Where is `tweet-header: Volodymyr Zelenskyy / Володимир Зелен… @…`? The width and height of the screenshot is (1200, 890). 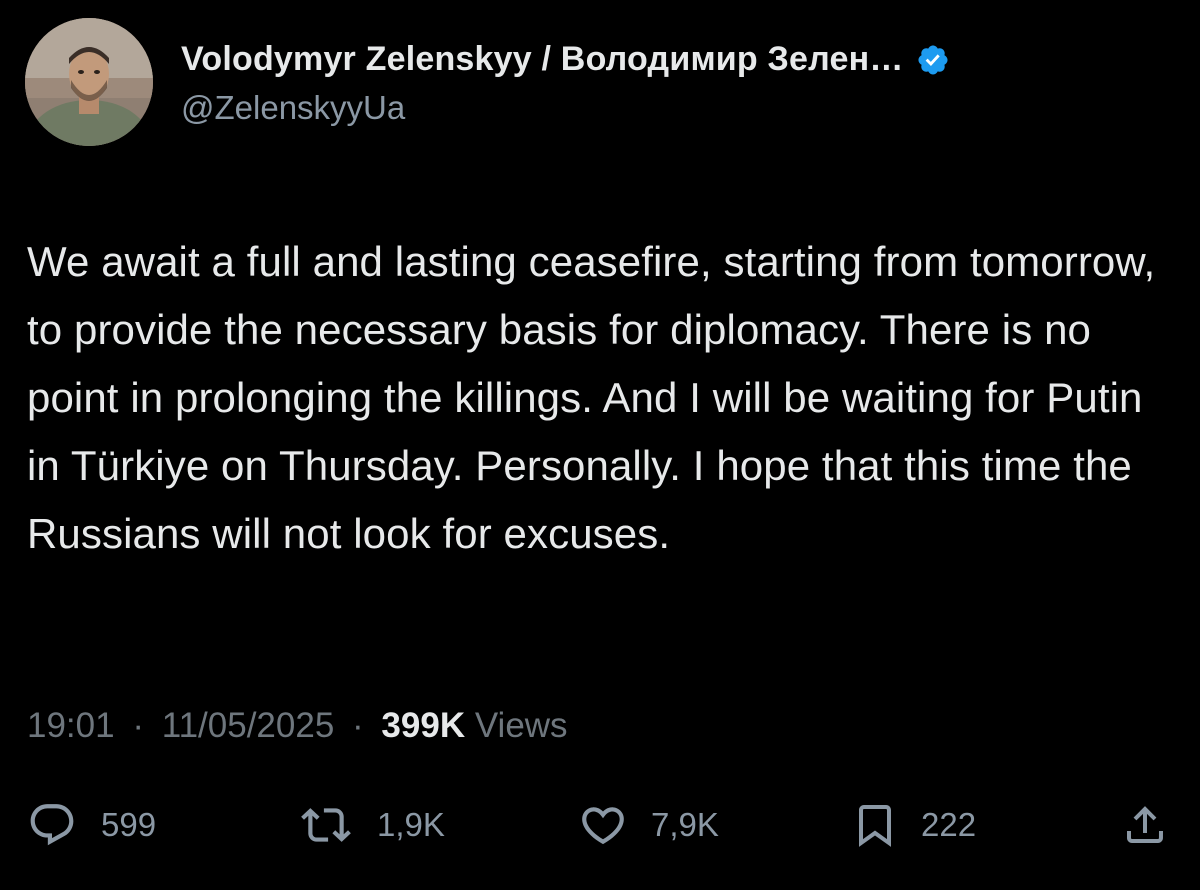
tweet-header: Volodymyr Zelenskyy / Володимир Зелен… @… is located at coordinates (592, 88).